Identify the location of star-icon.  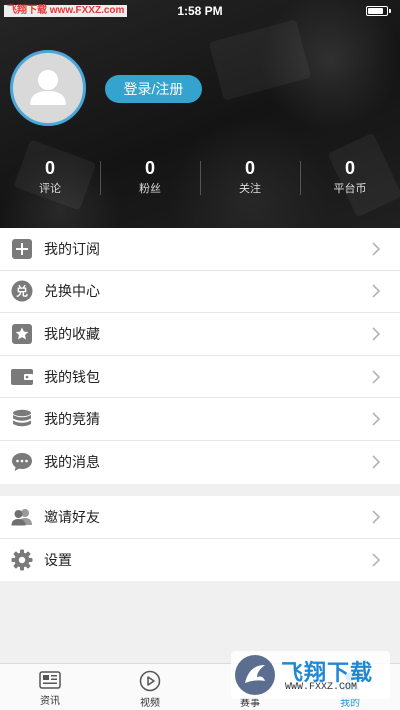
(22, 334).